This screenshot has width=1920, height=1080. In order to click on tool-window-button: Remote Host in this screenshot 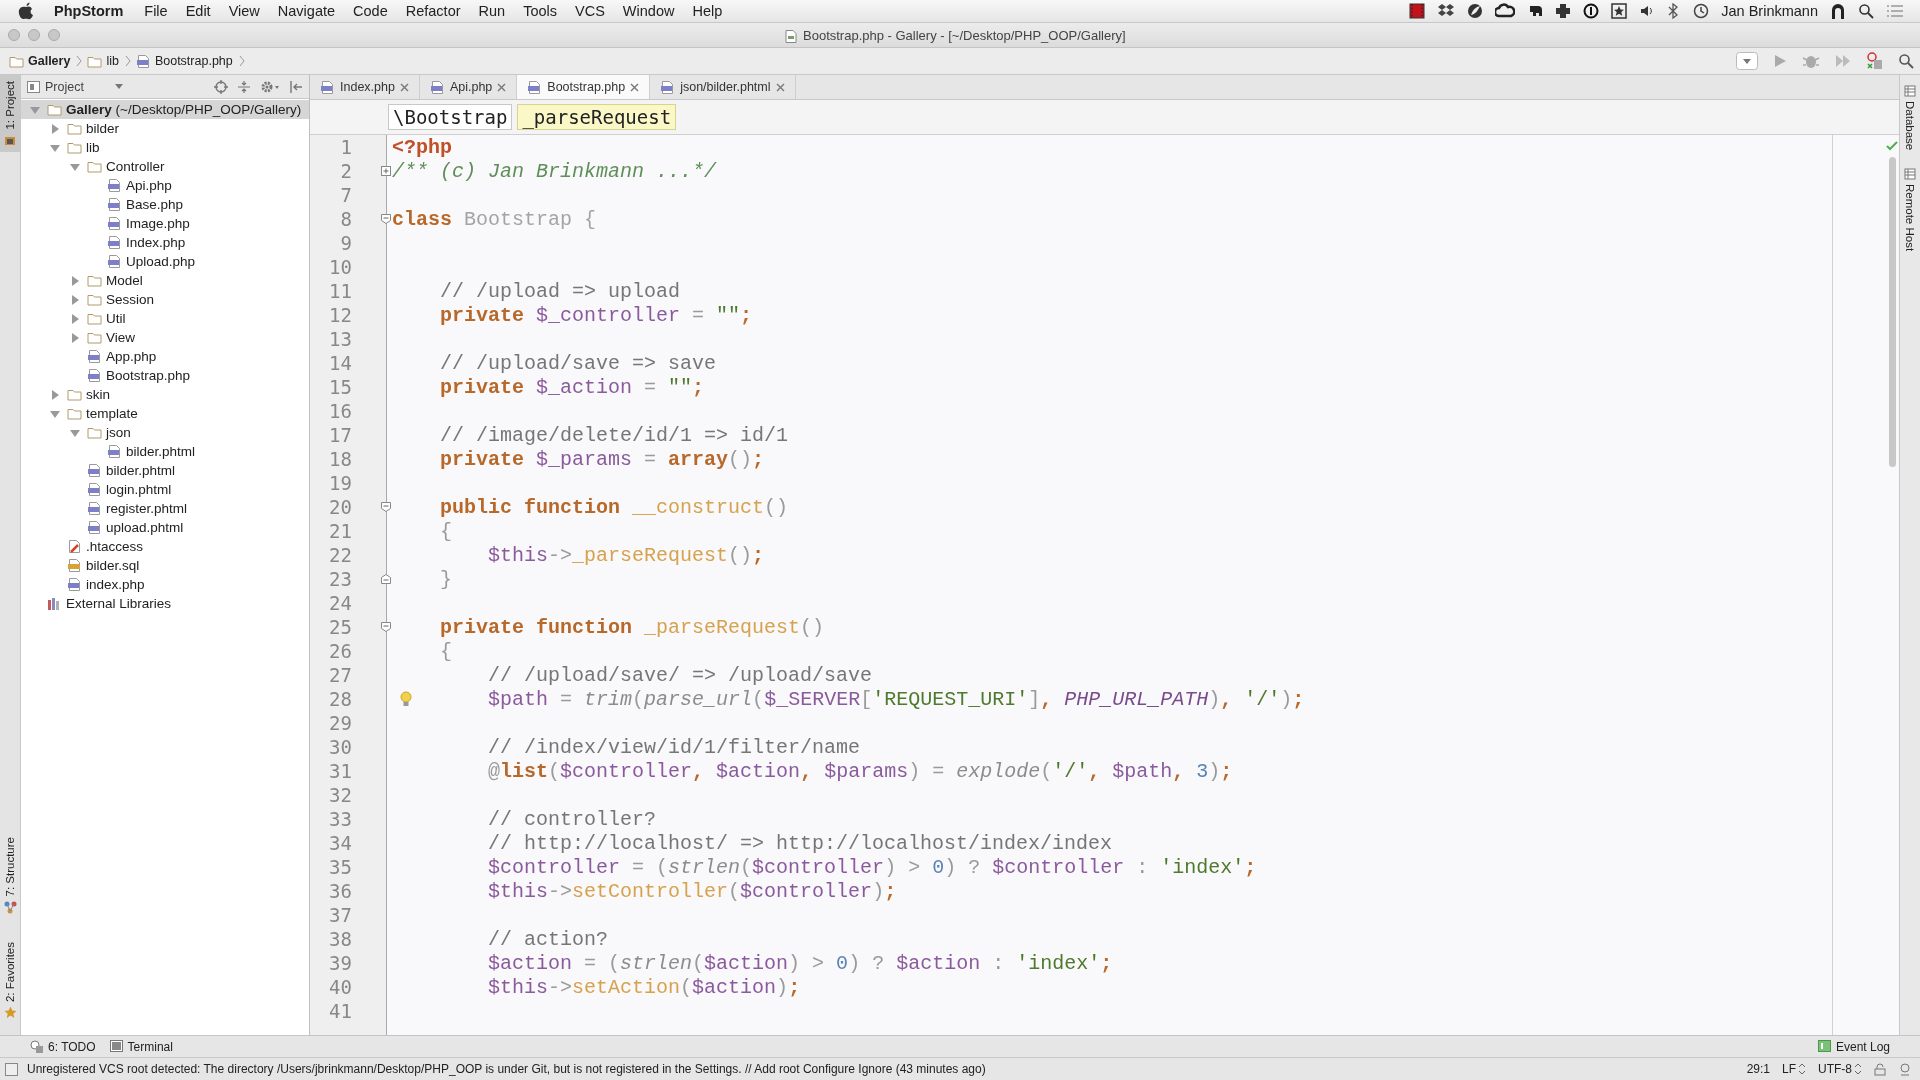, I will do `click(1910, 218)`.